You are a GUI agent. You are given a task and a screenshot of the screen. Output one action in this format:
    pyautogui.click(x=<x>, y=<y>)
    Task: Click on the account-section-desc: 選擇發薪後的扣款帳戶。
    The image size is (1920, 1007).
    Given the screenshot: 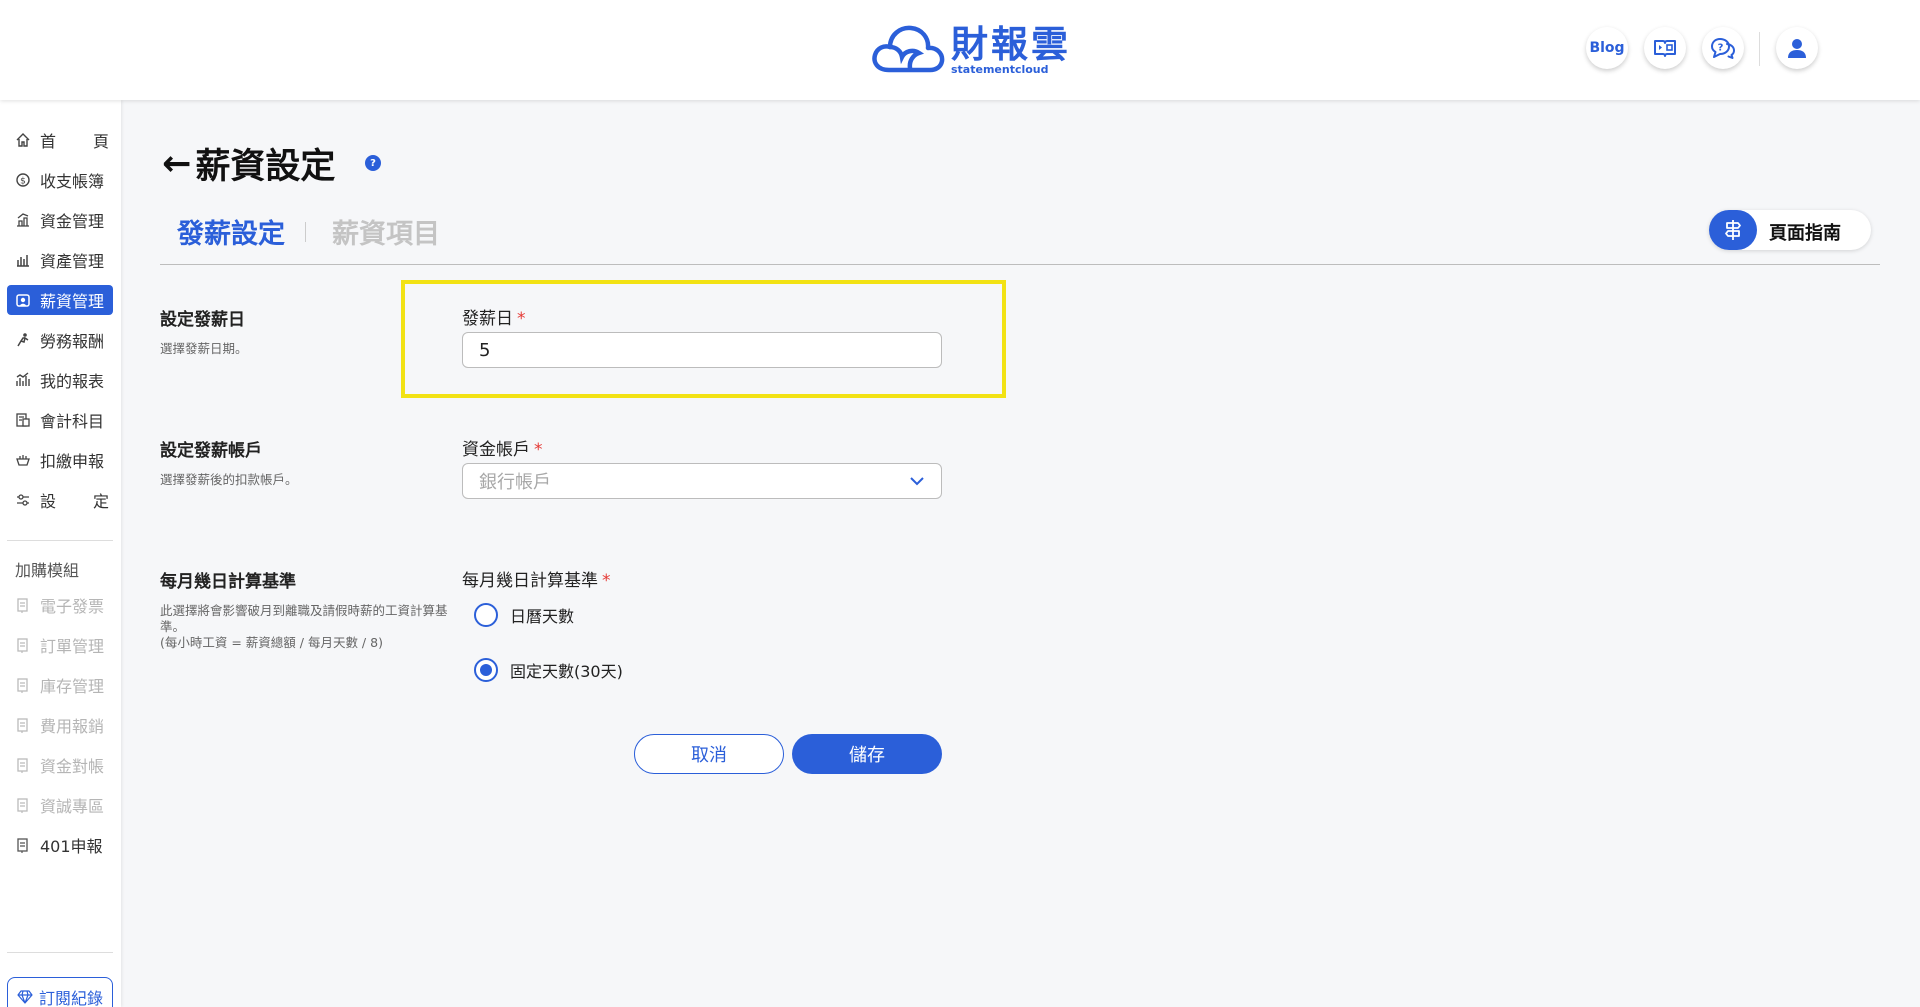 What is the action you would take?
    pyautogui.click(x=229, y=479)
    